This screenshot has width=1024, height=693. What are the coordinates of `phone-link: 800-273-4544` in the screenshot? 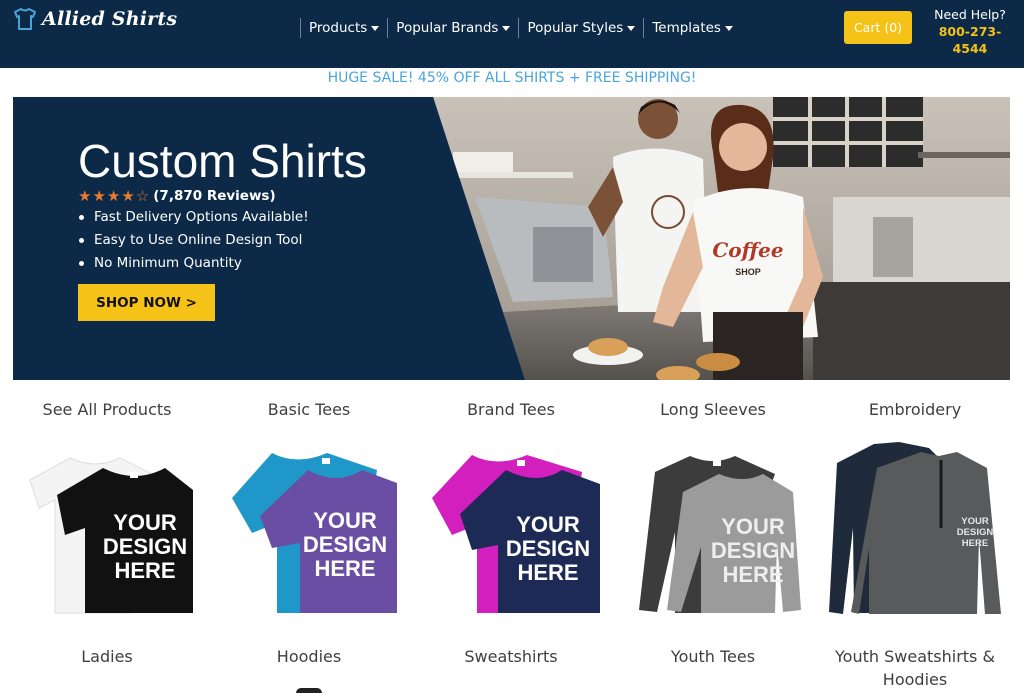 It's located at (970, 40).